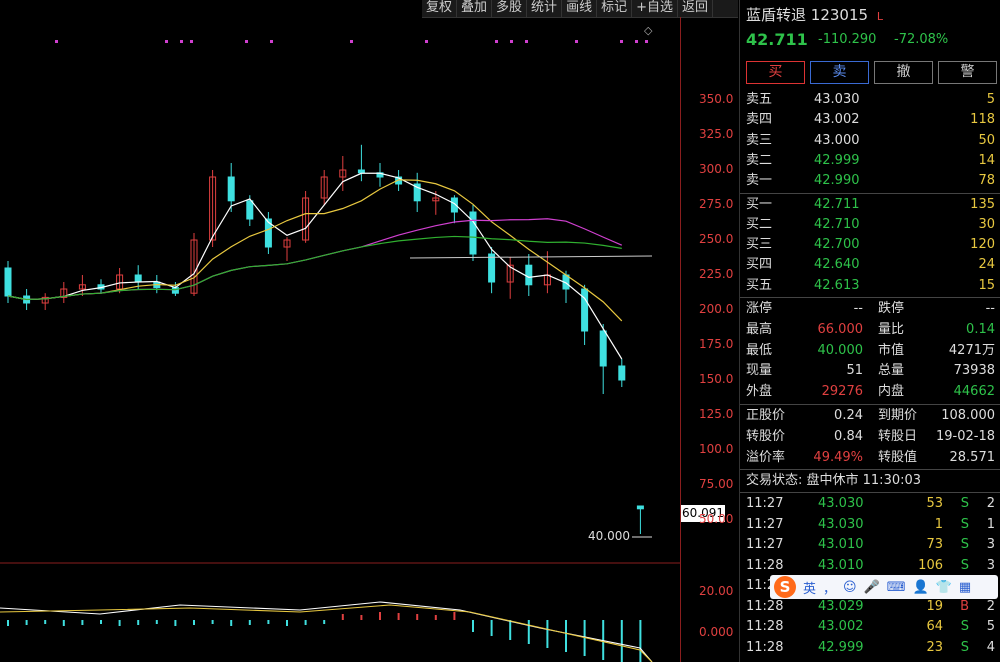  What do you see at coordinates (837, 245) in the screenshot?
I see `row-price: 42.700` at bounding box center [837, 245].